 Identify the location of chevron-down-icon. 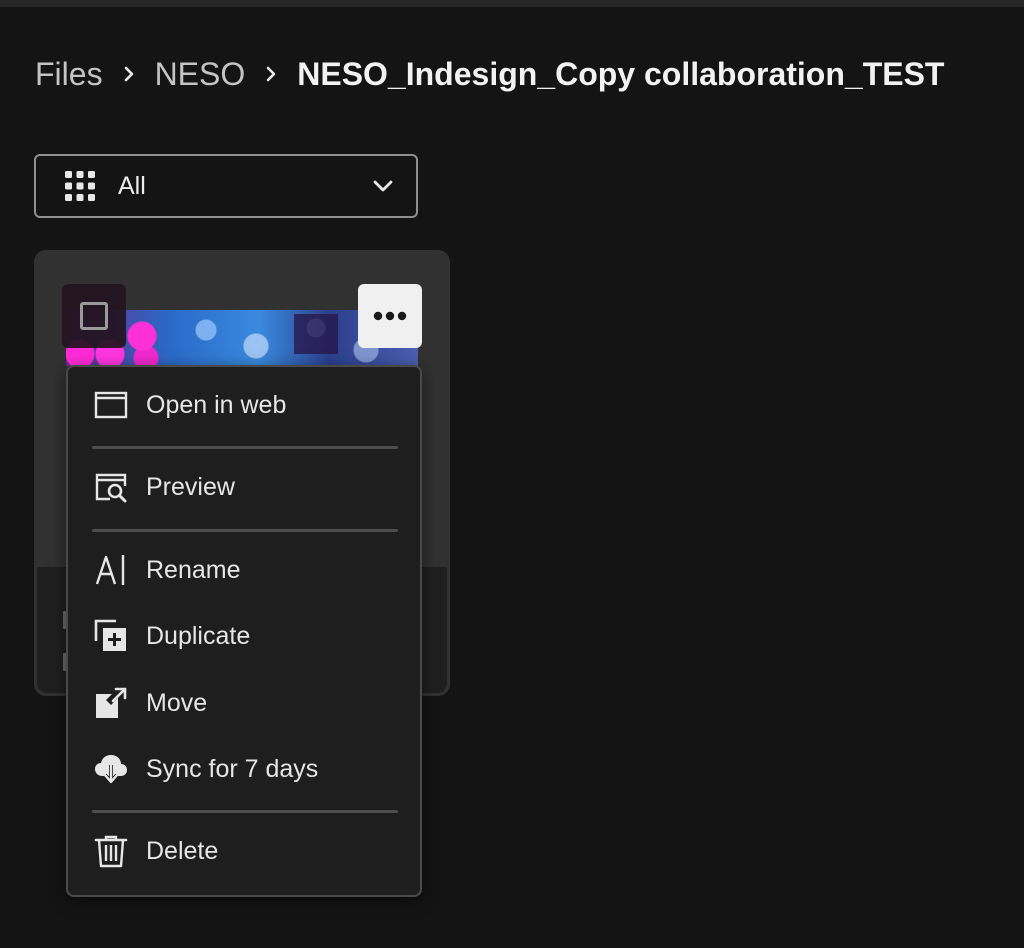
(383, 186).